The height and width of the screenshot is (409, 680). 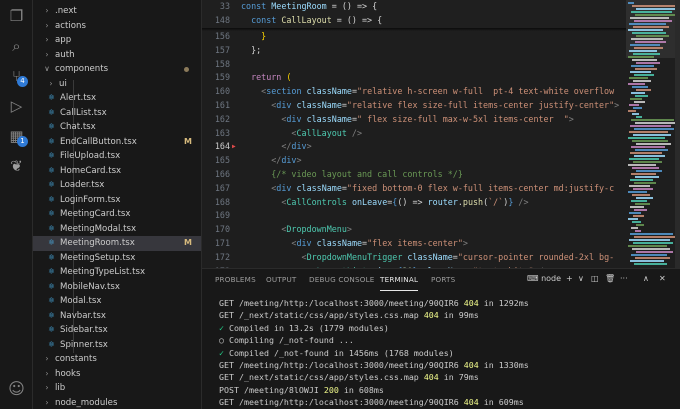 I want to click on code-token: className, so click(x=326, y=91).